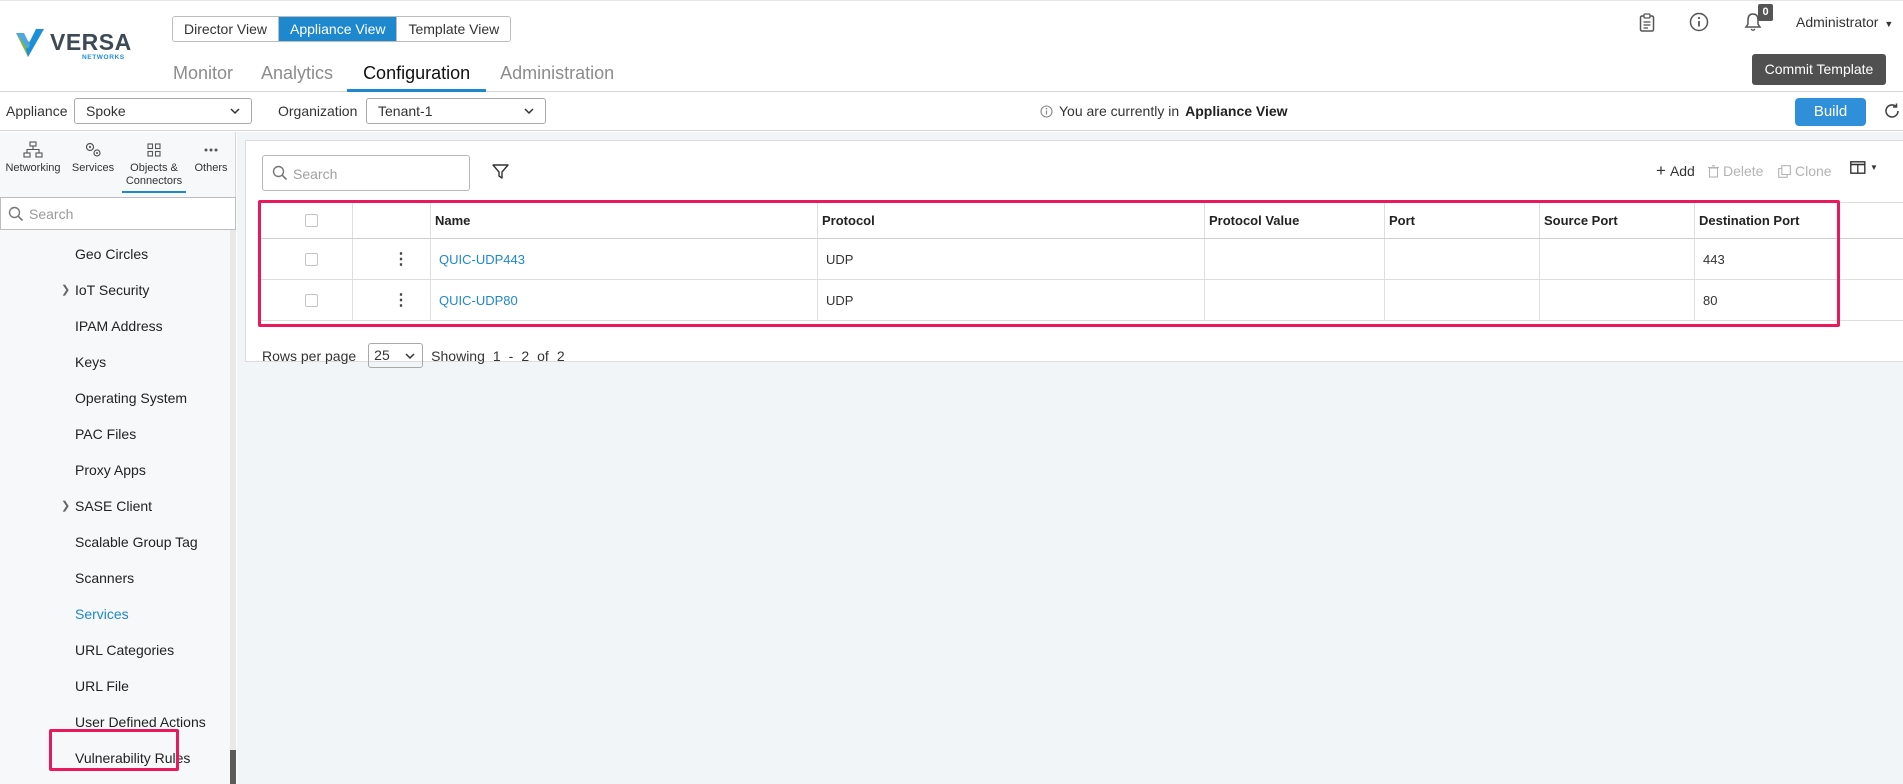  What do you see at coordinates (140, 722) in the screenshot?
I see `sidebar-item-user-defined-actions: User Defined Actions` at bounding box center [140, 722].